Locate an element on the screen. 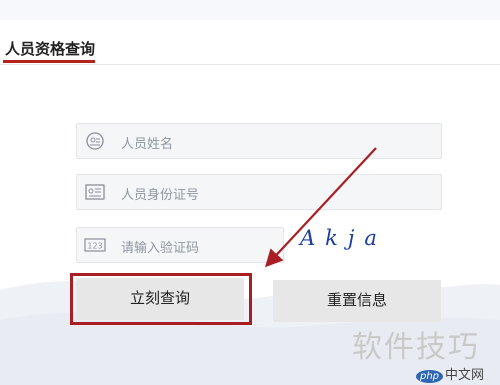 Image resolution: width=500 pixels, height=385 pixels. php-badge-icon: php is located at coordinates (430, 376).